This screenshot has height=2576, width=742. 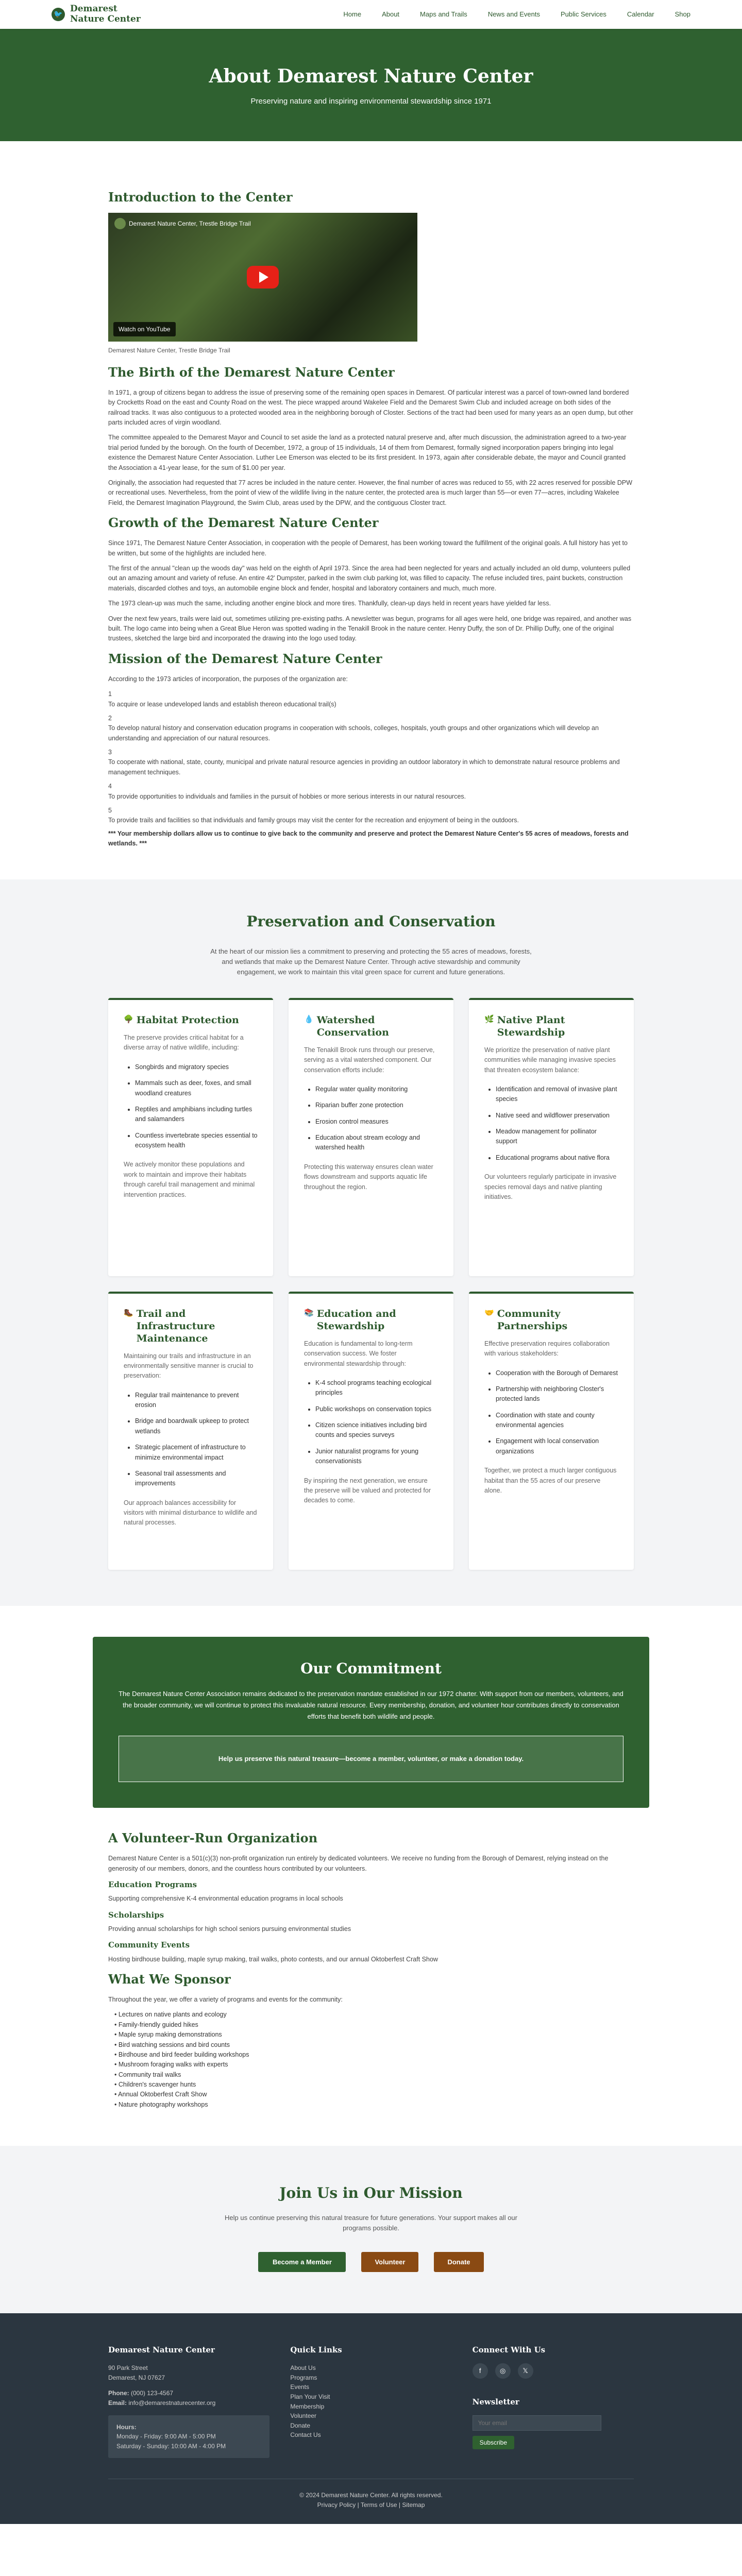 What do you see at coordinates (640, 14) in the screenshot?
I see `nav-calendar: Calendar` at bounding box center [640, 14].